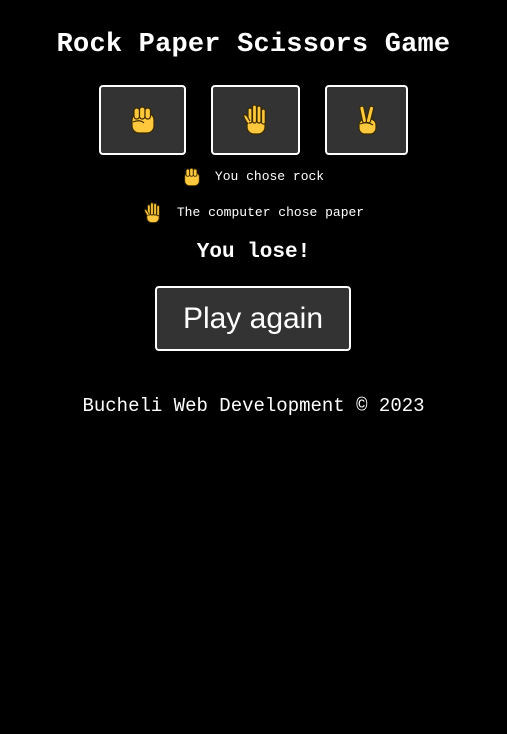 The height and width of the screenshot is (734, 507). I want to click on computer-choice-result: The computer chose paper, so click(253, 213).